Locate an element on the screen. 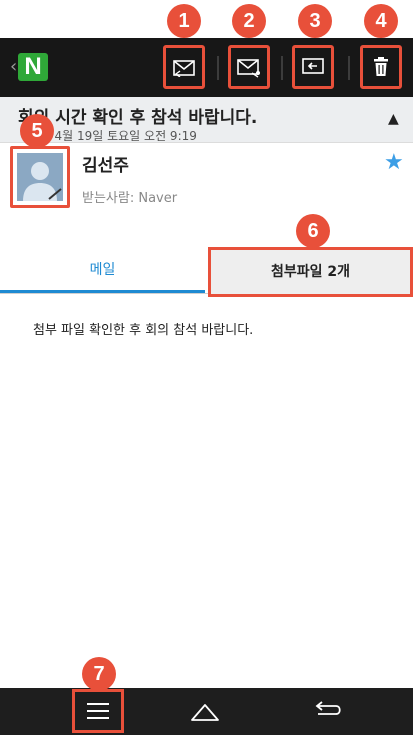 The image size is (413, 735). avatar-image is located at coordinates (40, 177).